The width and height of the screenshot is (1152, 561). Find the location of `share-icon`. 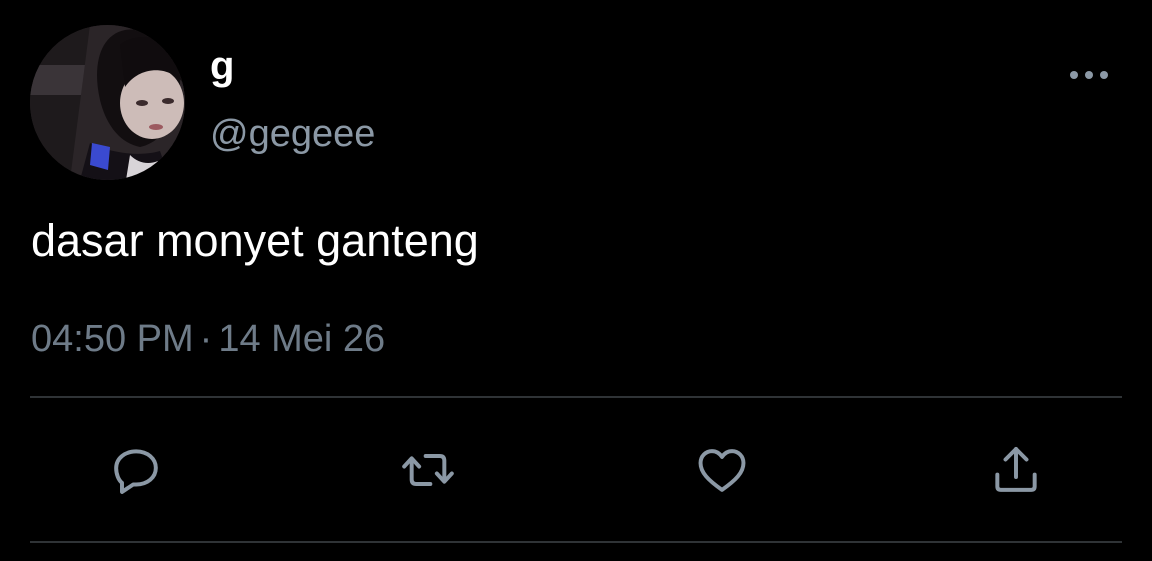

share-icon is located at coordinates (1016, 469).